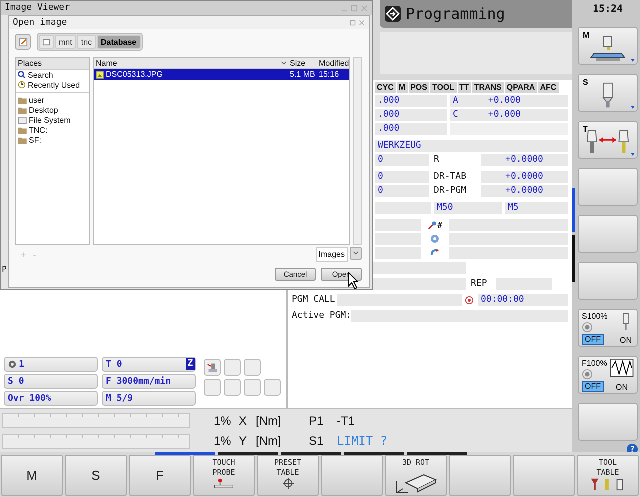 The image size is (640, 497). I want to click on pencil-icon, so click(23, 42).